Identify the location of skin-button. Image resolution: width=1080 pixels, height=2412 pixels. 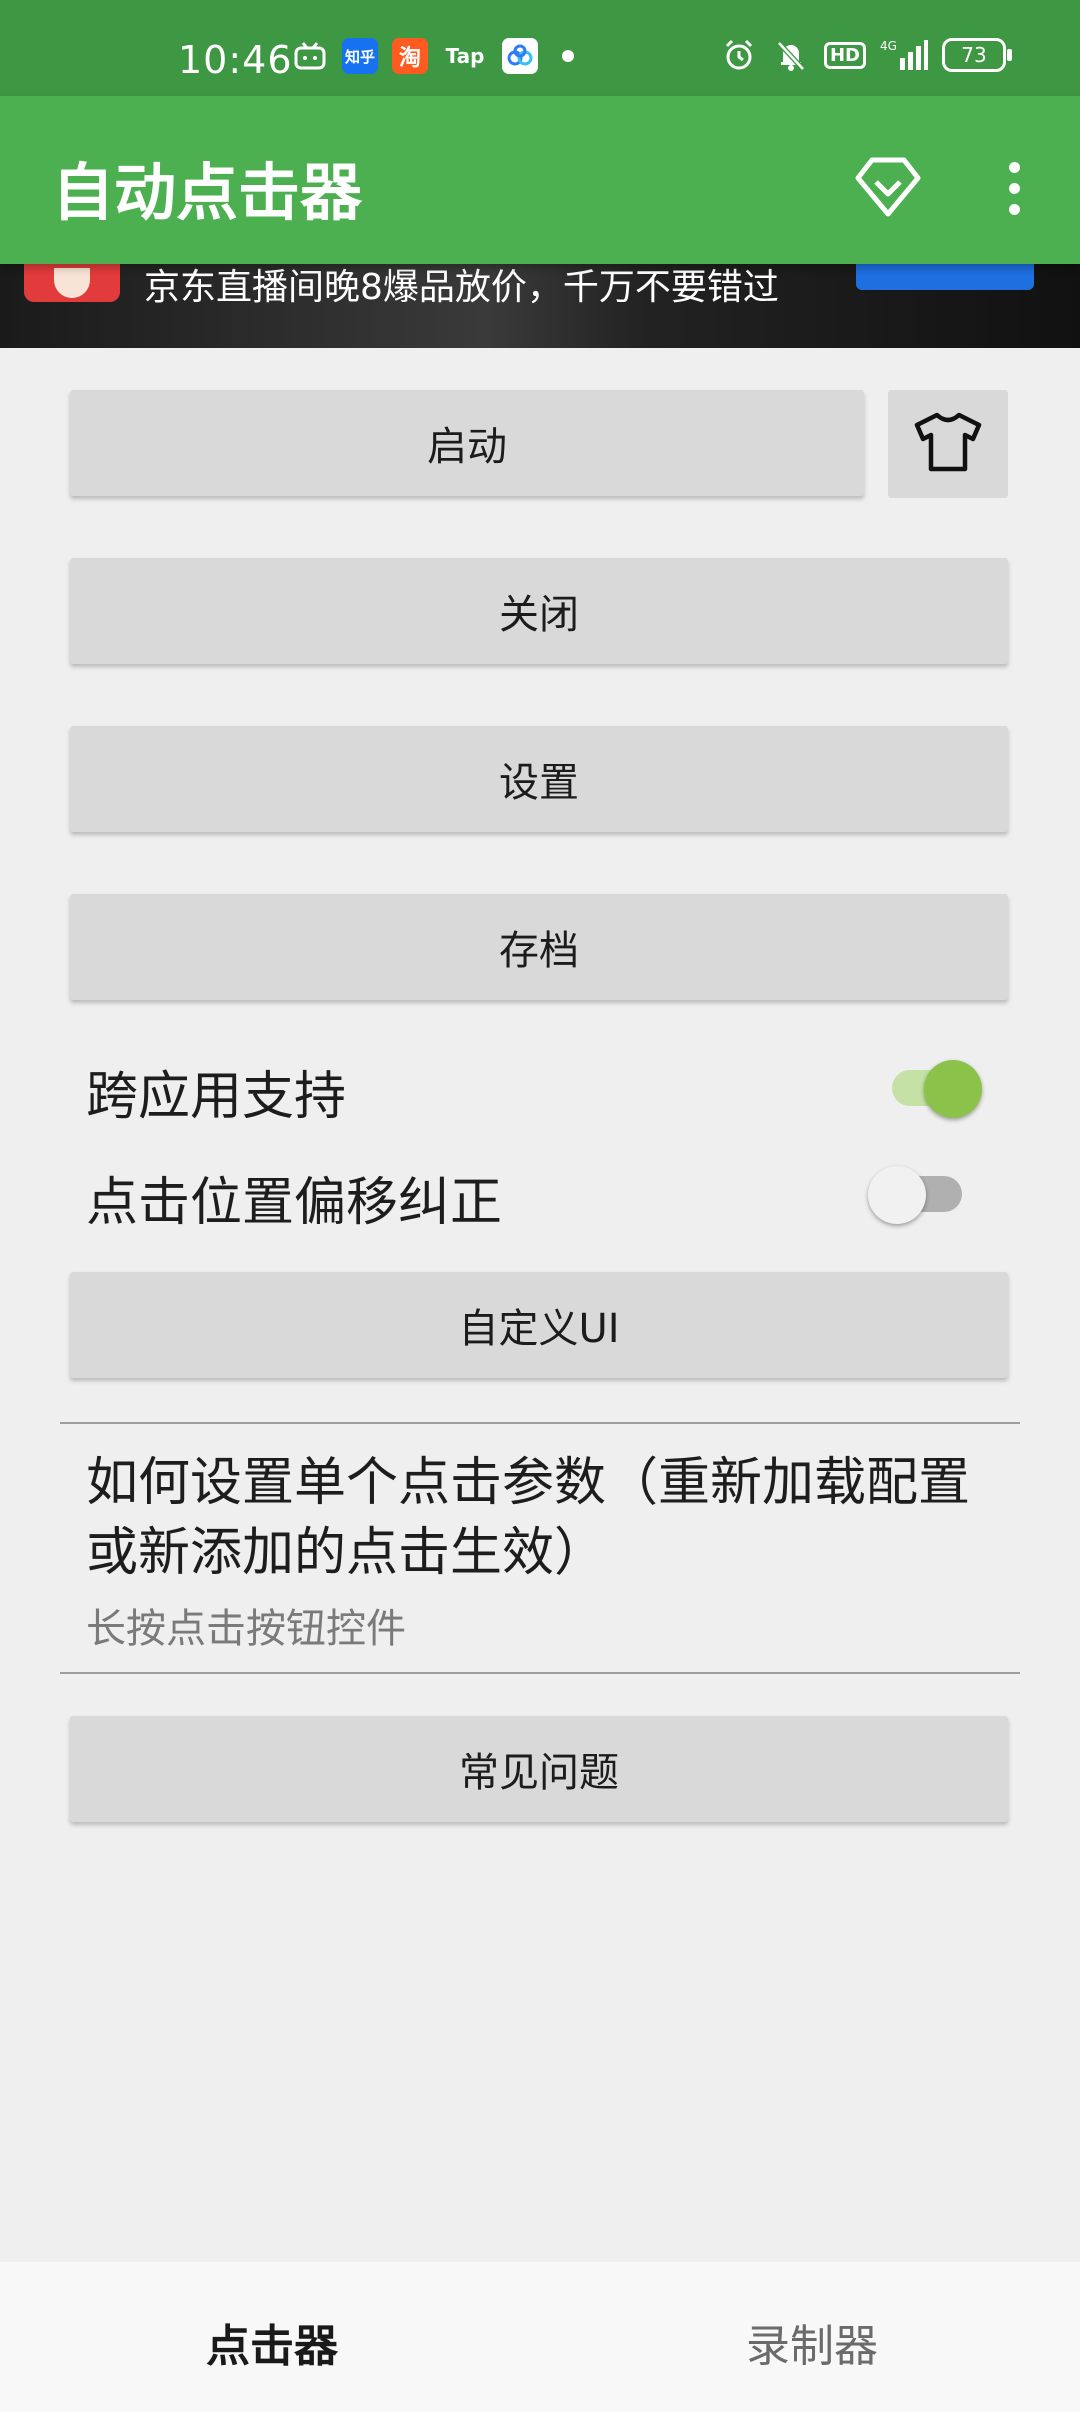
(948, 444).